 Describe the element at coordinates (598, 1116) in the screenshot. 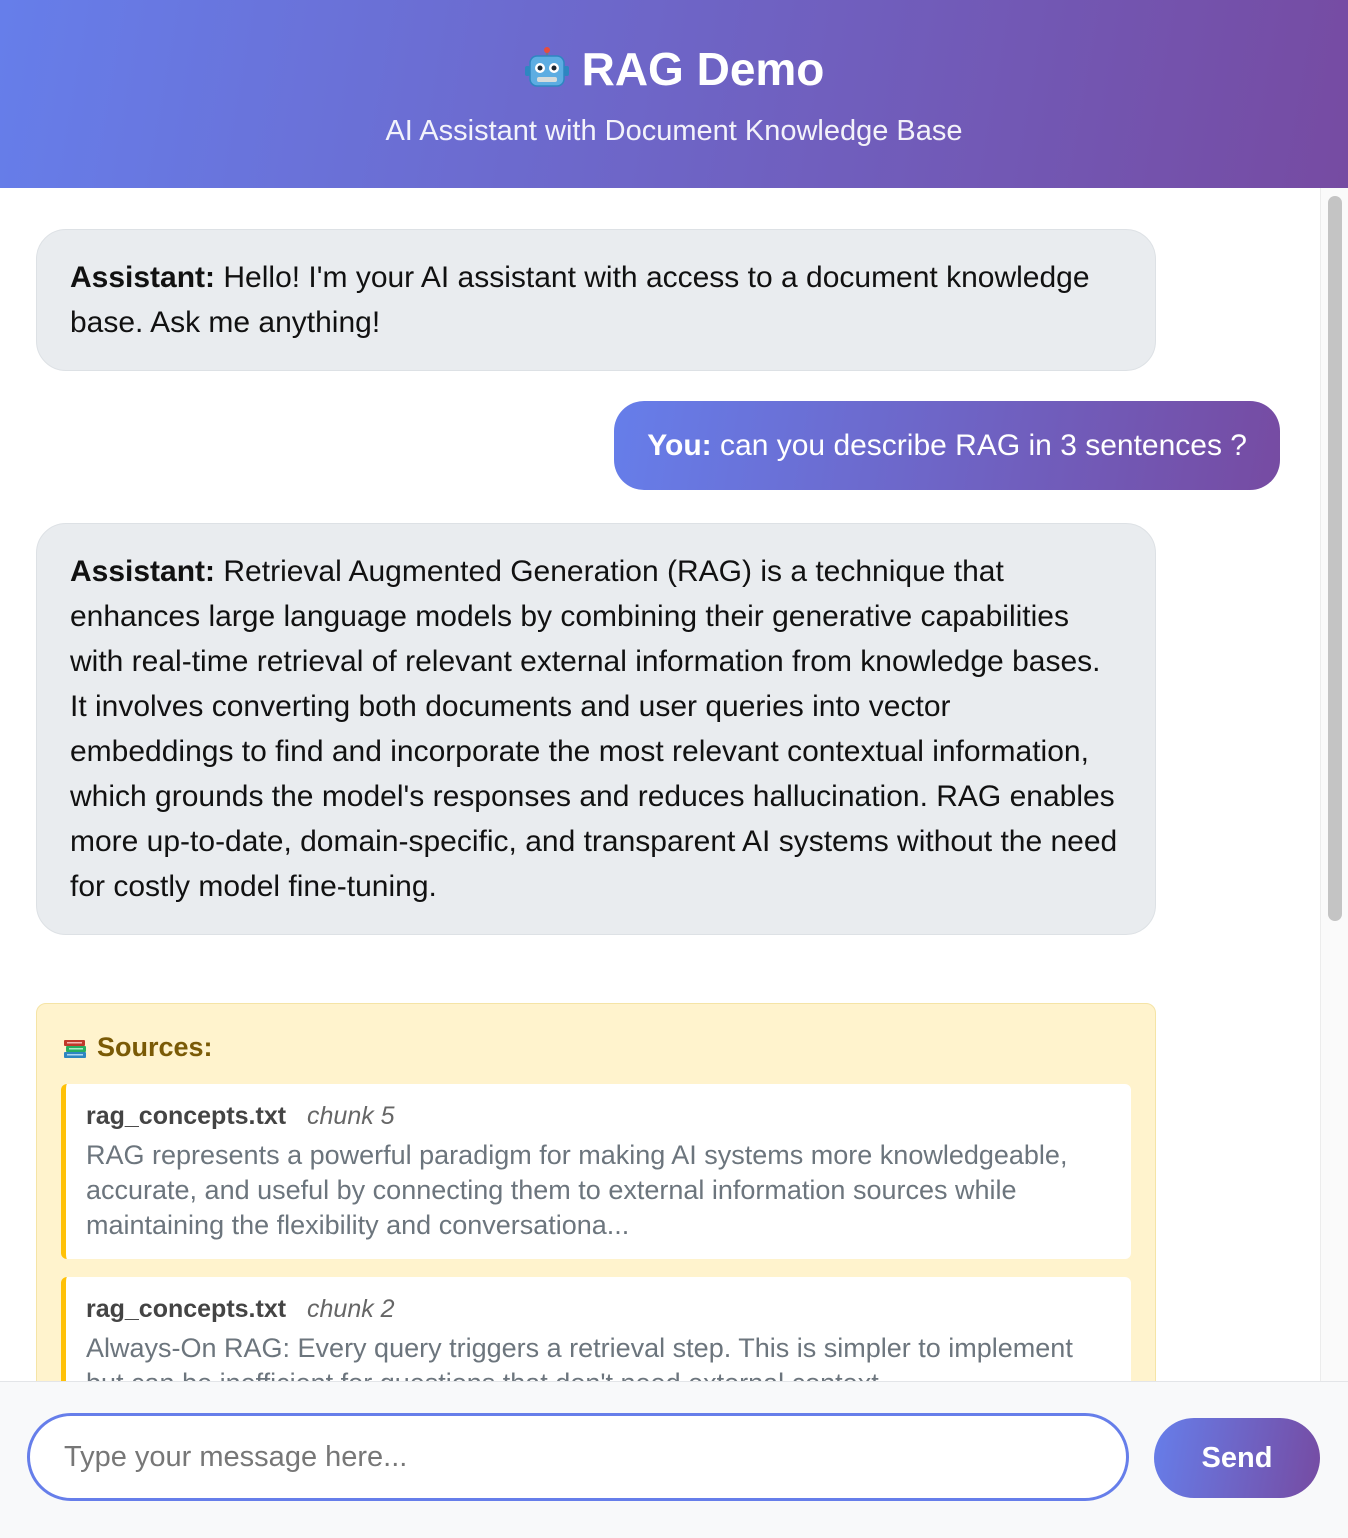

I see `source-header: rag_concepts.txt chunk 5` at that location.